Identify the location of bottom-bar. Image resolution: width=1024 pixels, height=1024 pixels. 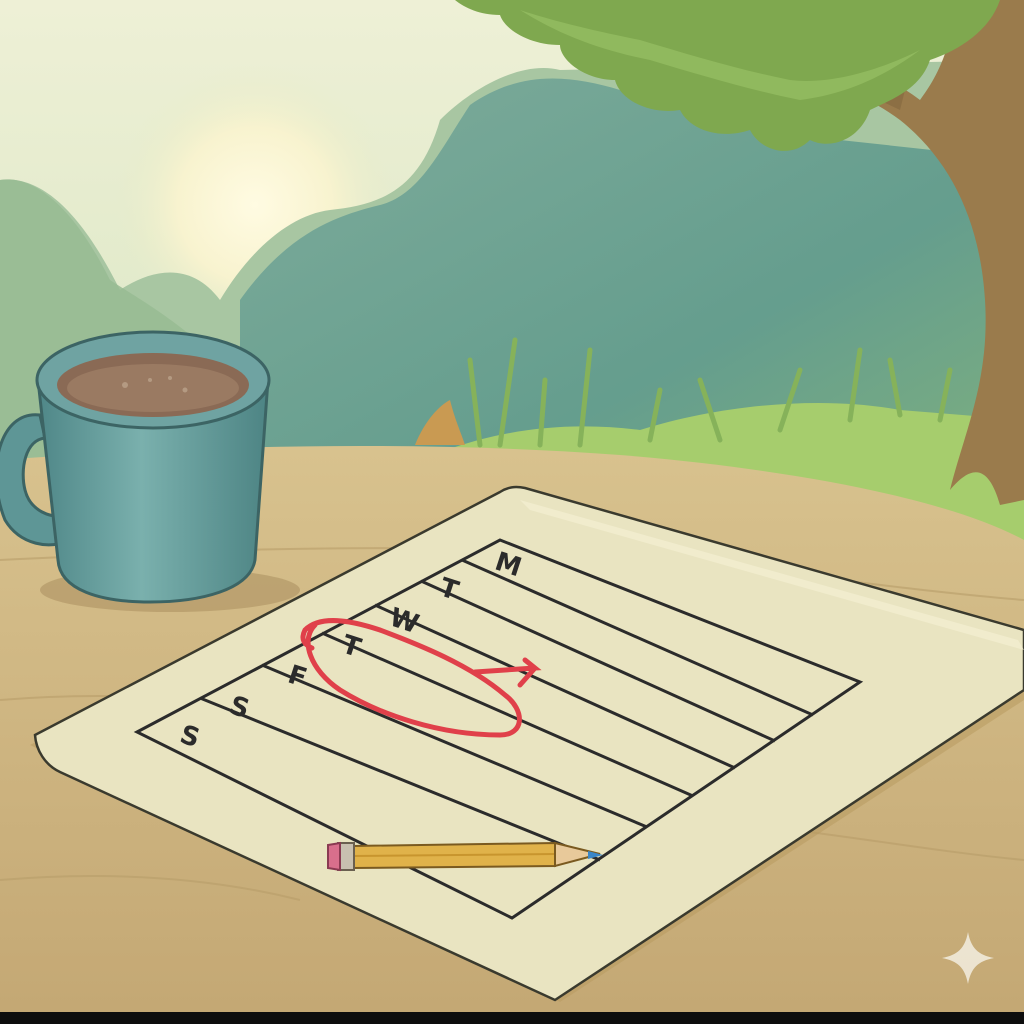
(512, 1018).